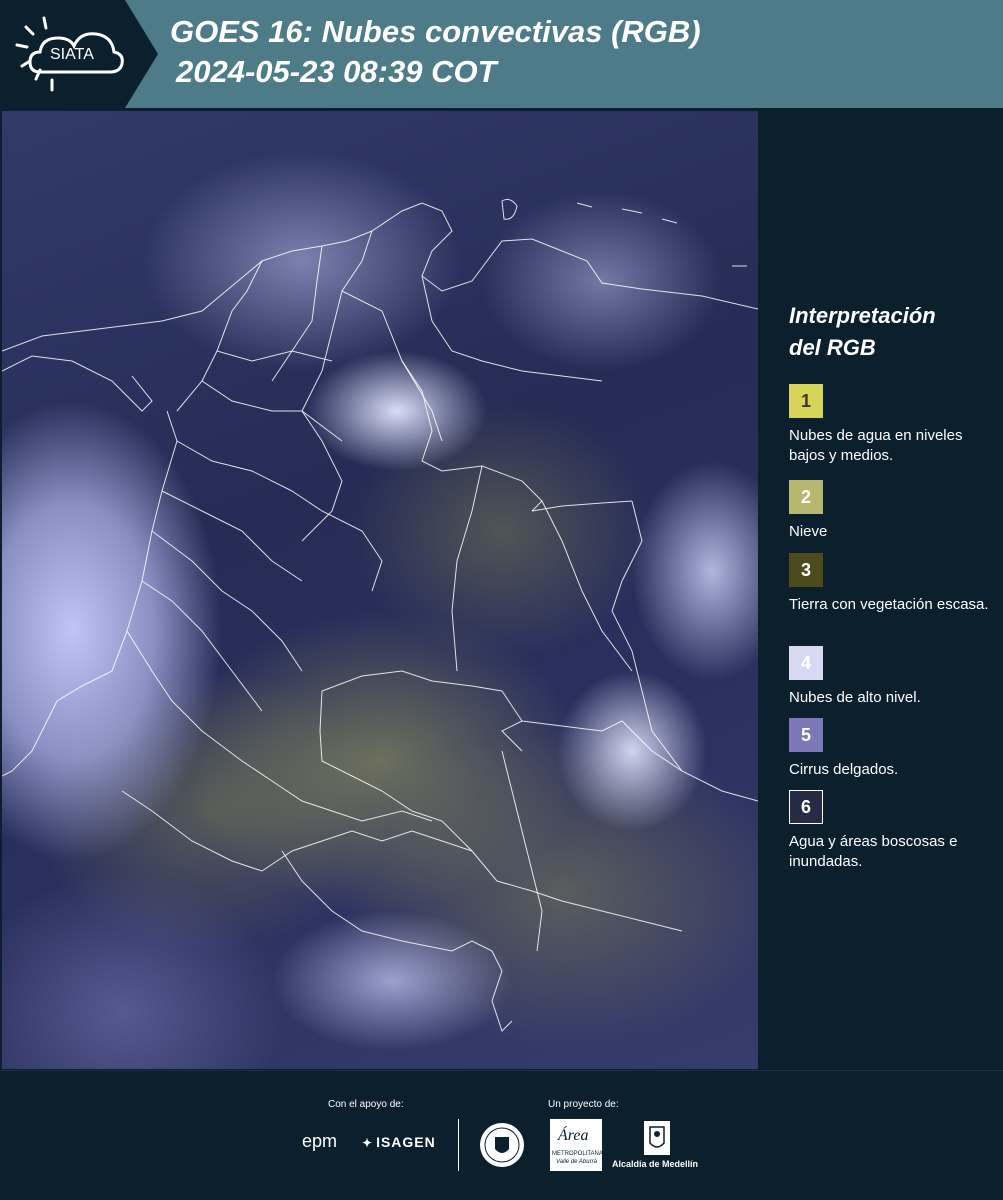 This screenshot has width=1003, height=1200. What do you see at coordinates (889, 511) in the screenshot?
I see `legend-item-2: 2 Nieve` at bounding box center [889, 511].